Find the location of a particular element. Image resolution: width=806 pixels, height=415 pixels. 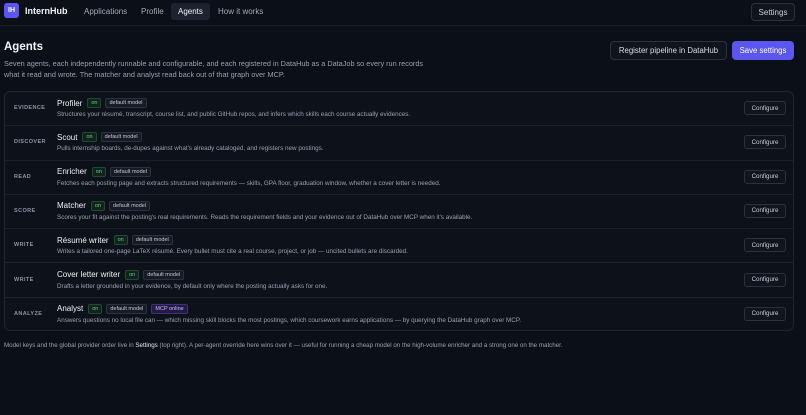

agent-name: Résumé writer is located at coordinates (83, 240).